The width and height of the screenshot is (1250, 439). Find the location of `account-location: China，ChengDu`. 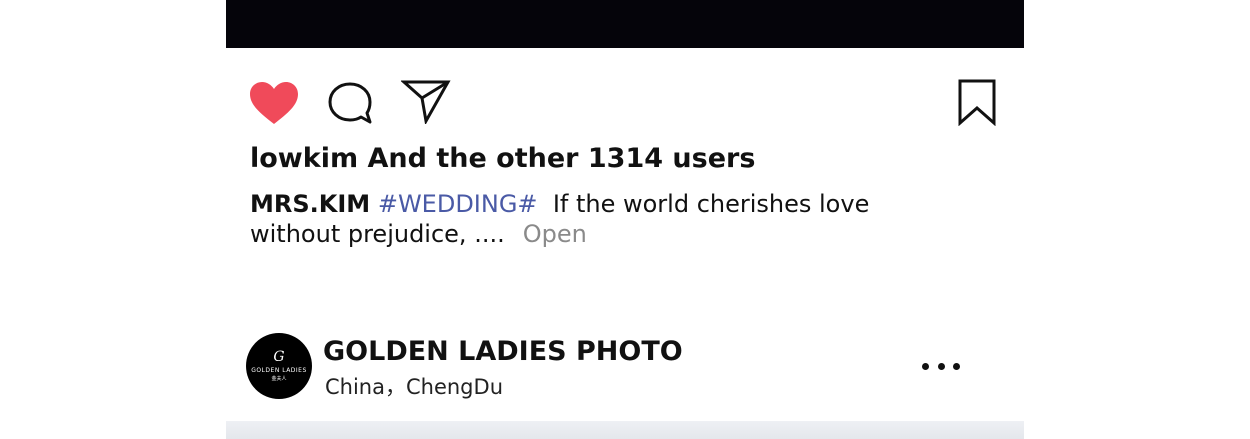

account-location: China，ChengDu is located at coordinates (414, 386).